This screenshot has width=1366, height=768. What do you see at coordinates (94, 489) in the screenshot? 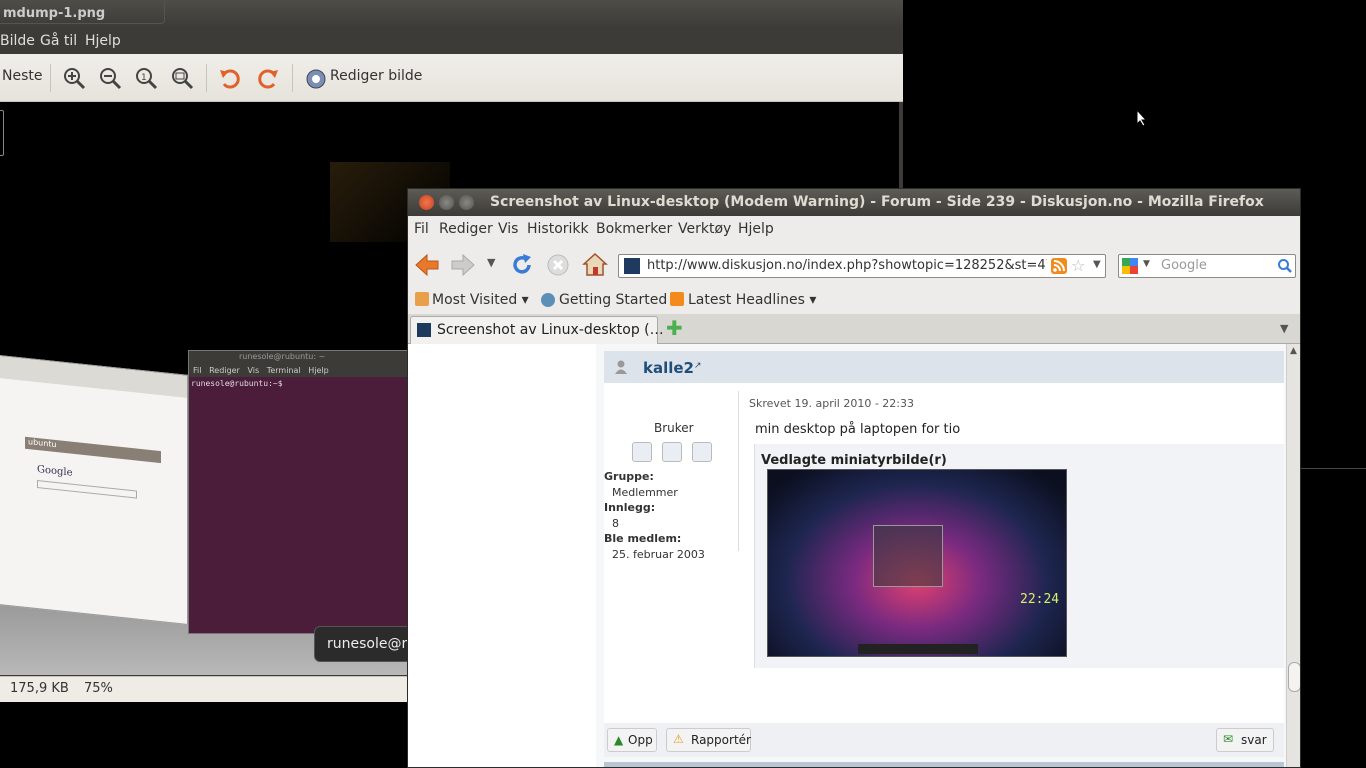
I see `switcher-chrome-window: ubuntu Google` at bounding box center [94, 489].